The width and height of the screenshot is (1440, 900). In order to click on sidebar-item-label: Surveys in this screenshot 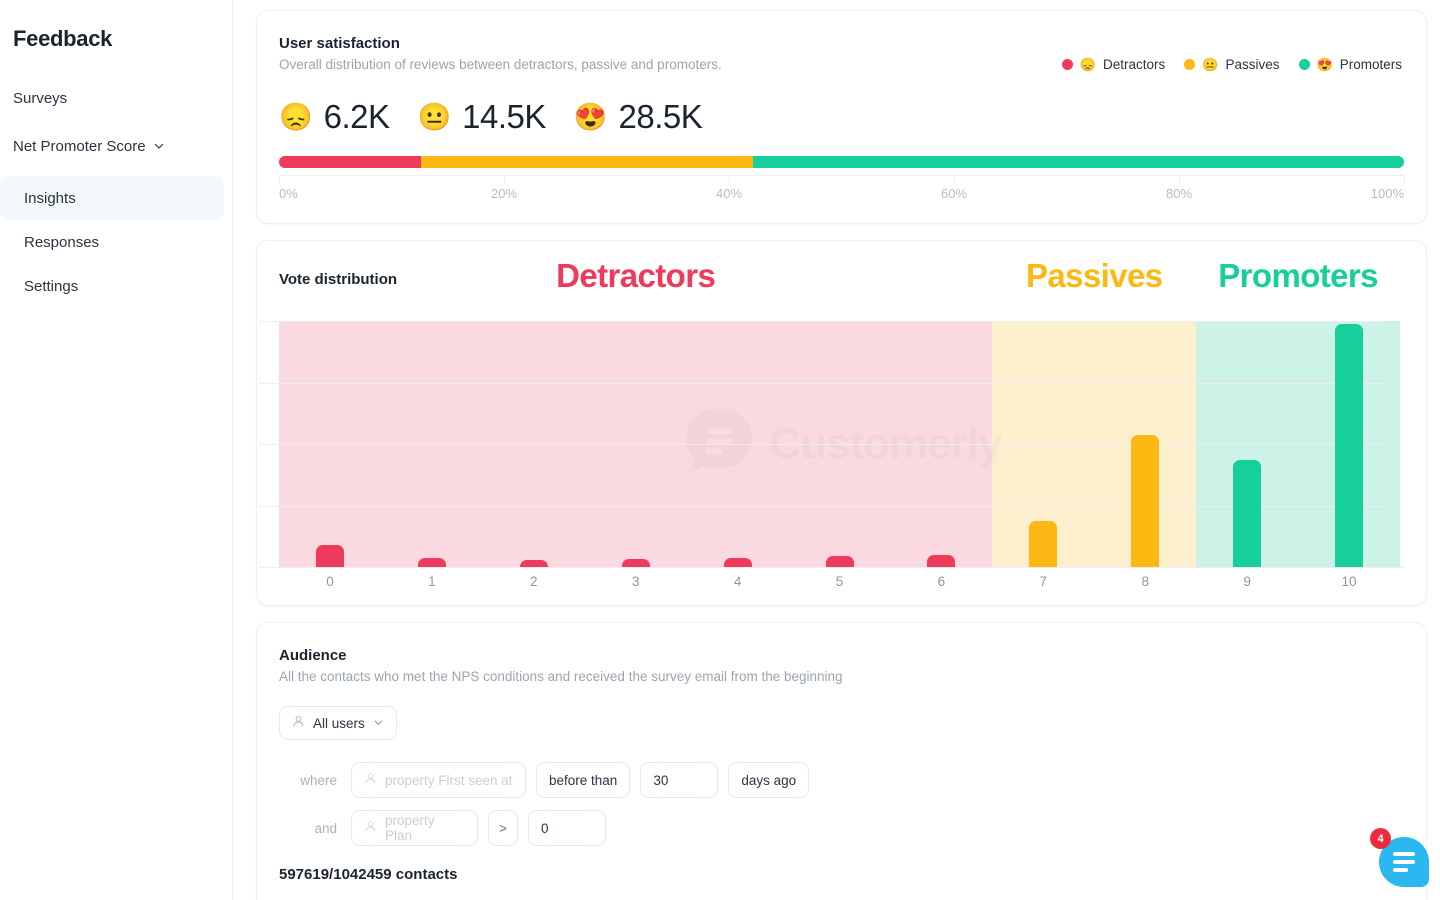, I will do `click(40, 98)`.